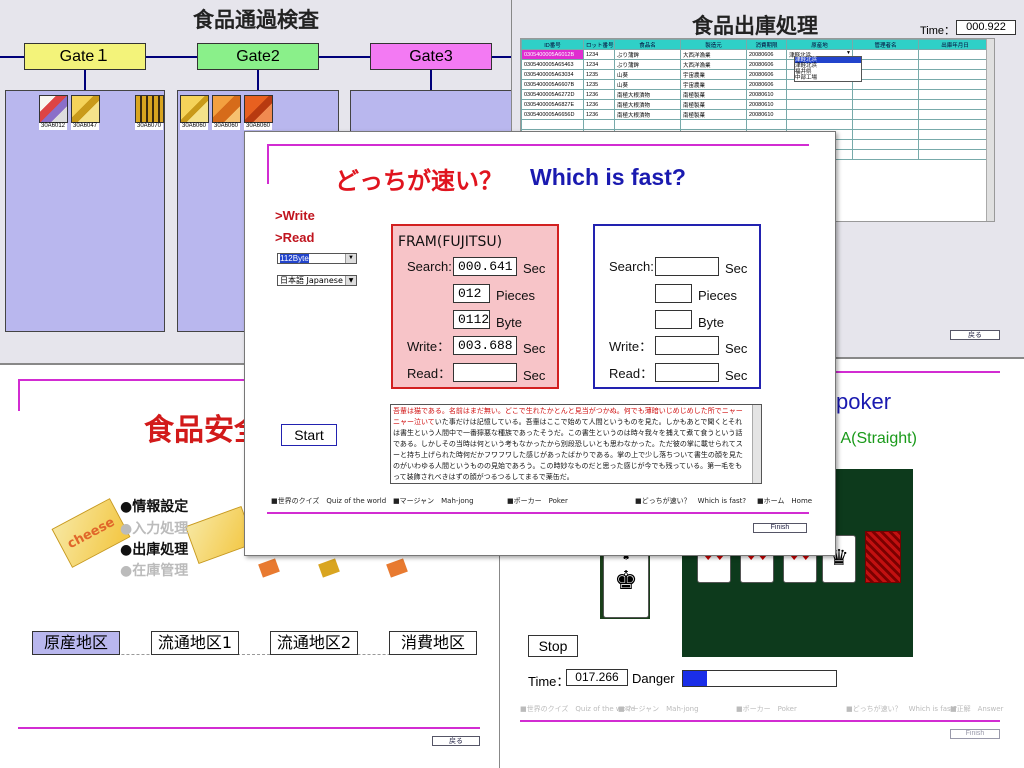 Image resolution: width=1024 pixels, height=768 pixels. Describe the element at coordinates (552, 64) in the screenshot. I see `table-cell: 0305400005A65463` at that location.